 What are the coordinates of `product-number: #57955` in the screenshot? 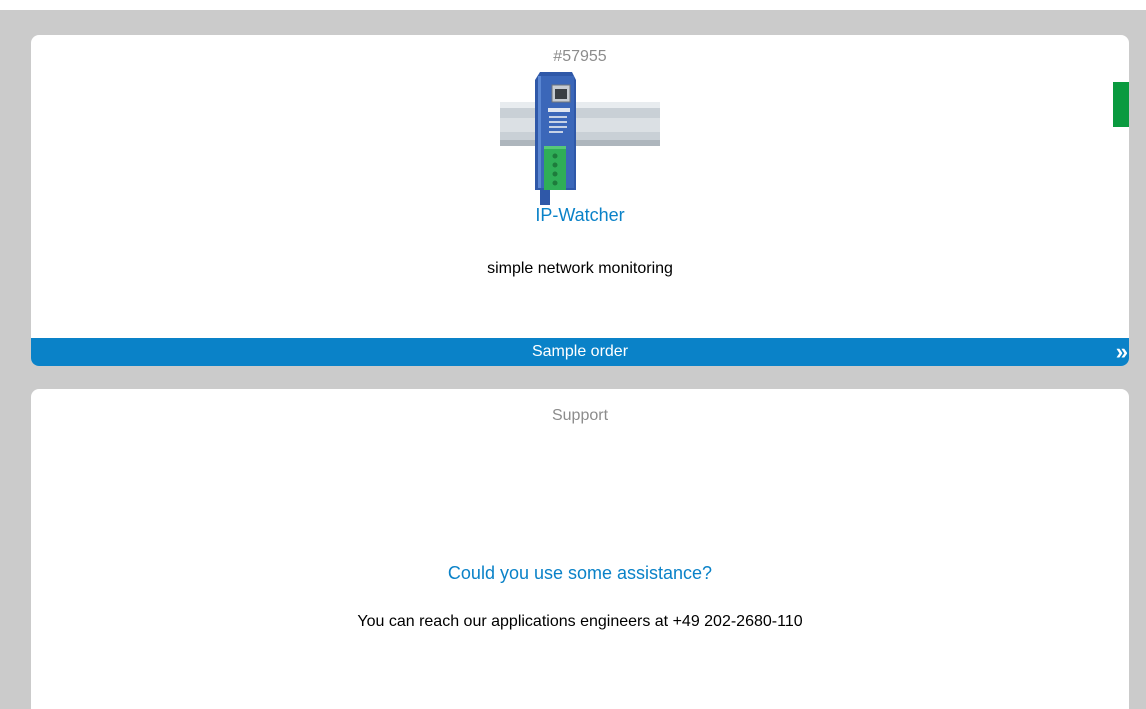 It's located at (580, 56).